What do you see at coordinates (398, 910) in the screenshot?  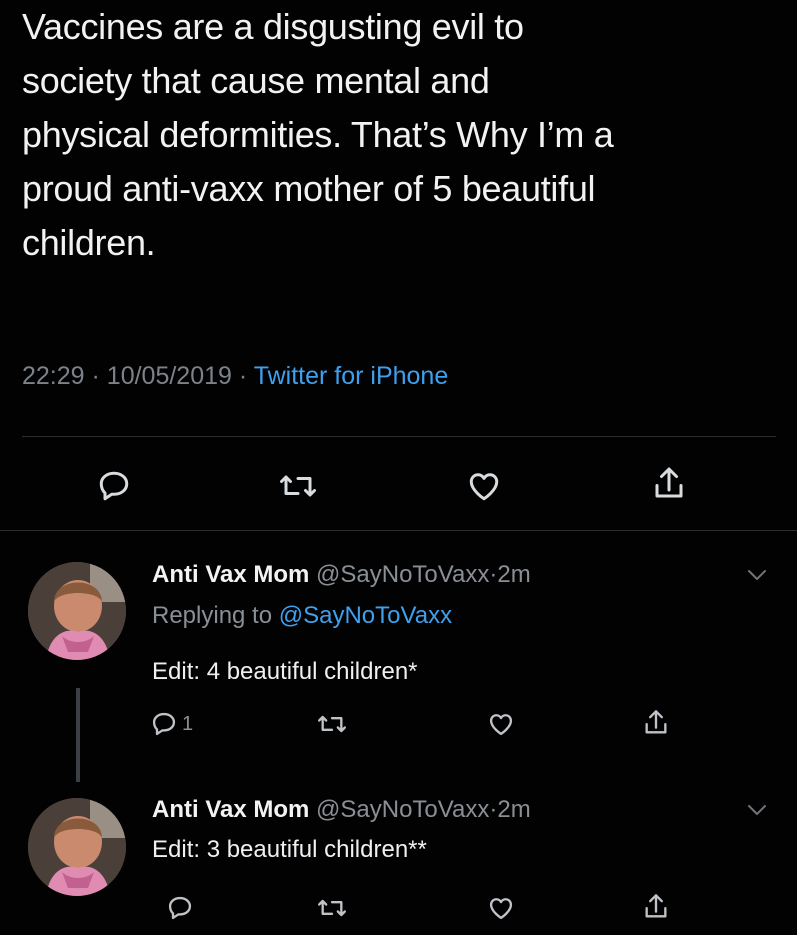 I see `reply-action-bar` at bounding box center [398, 910].